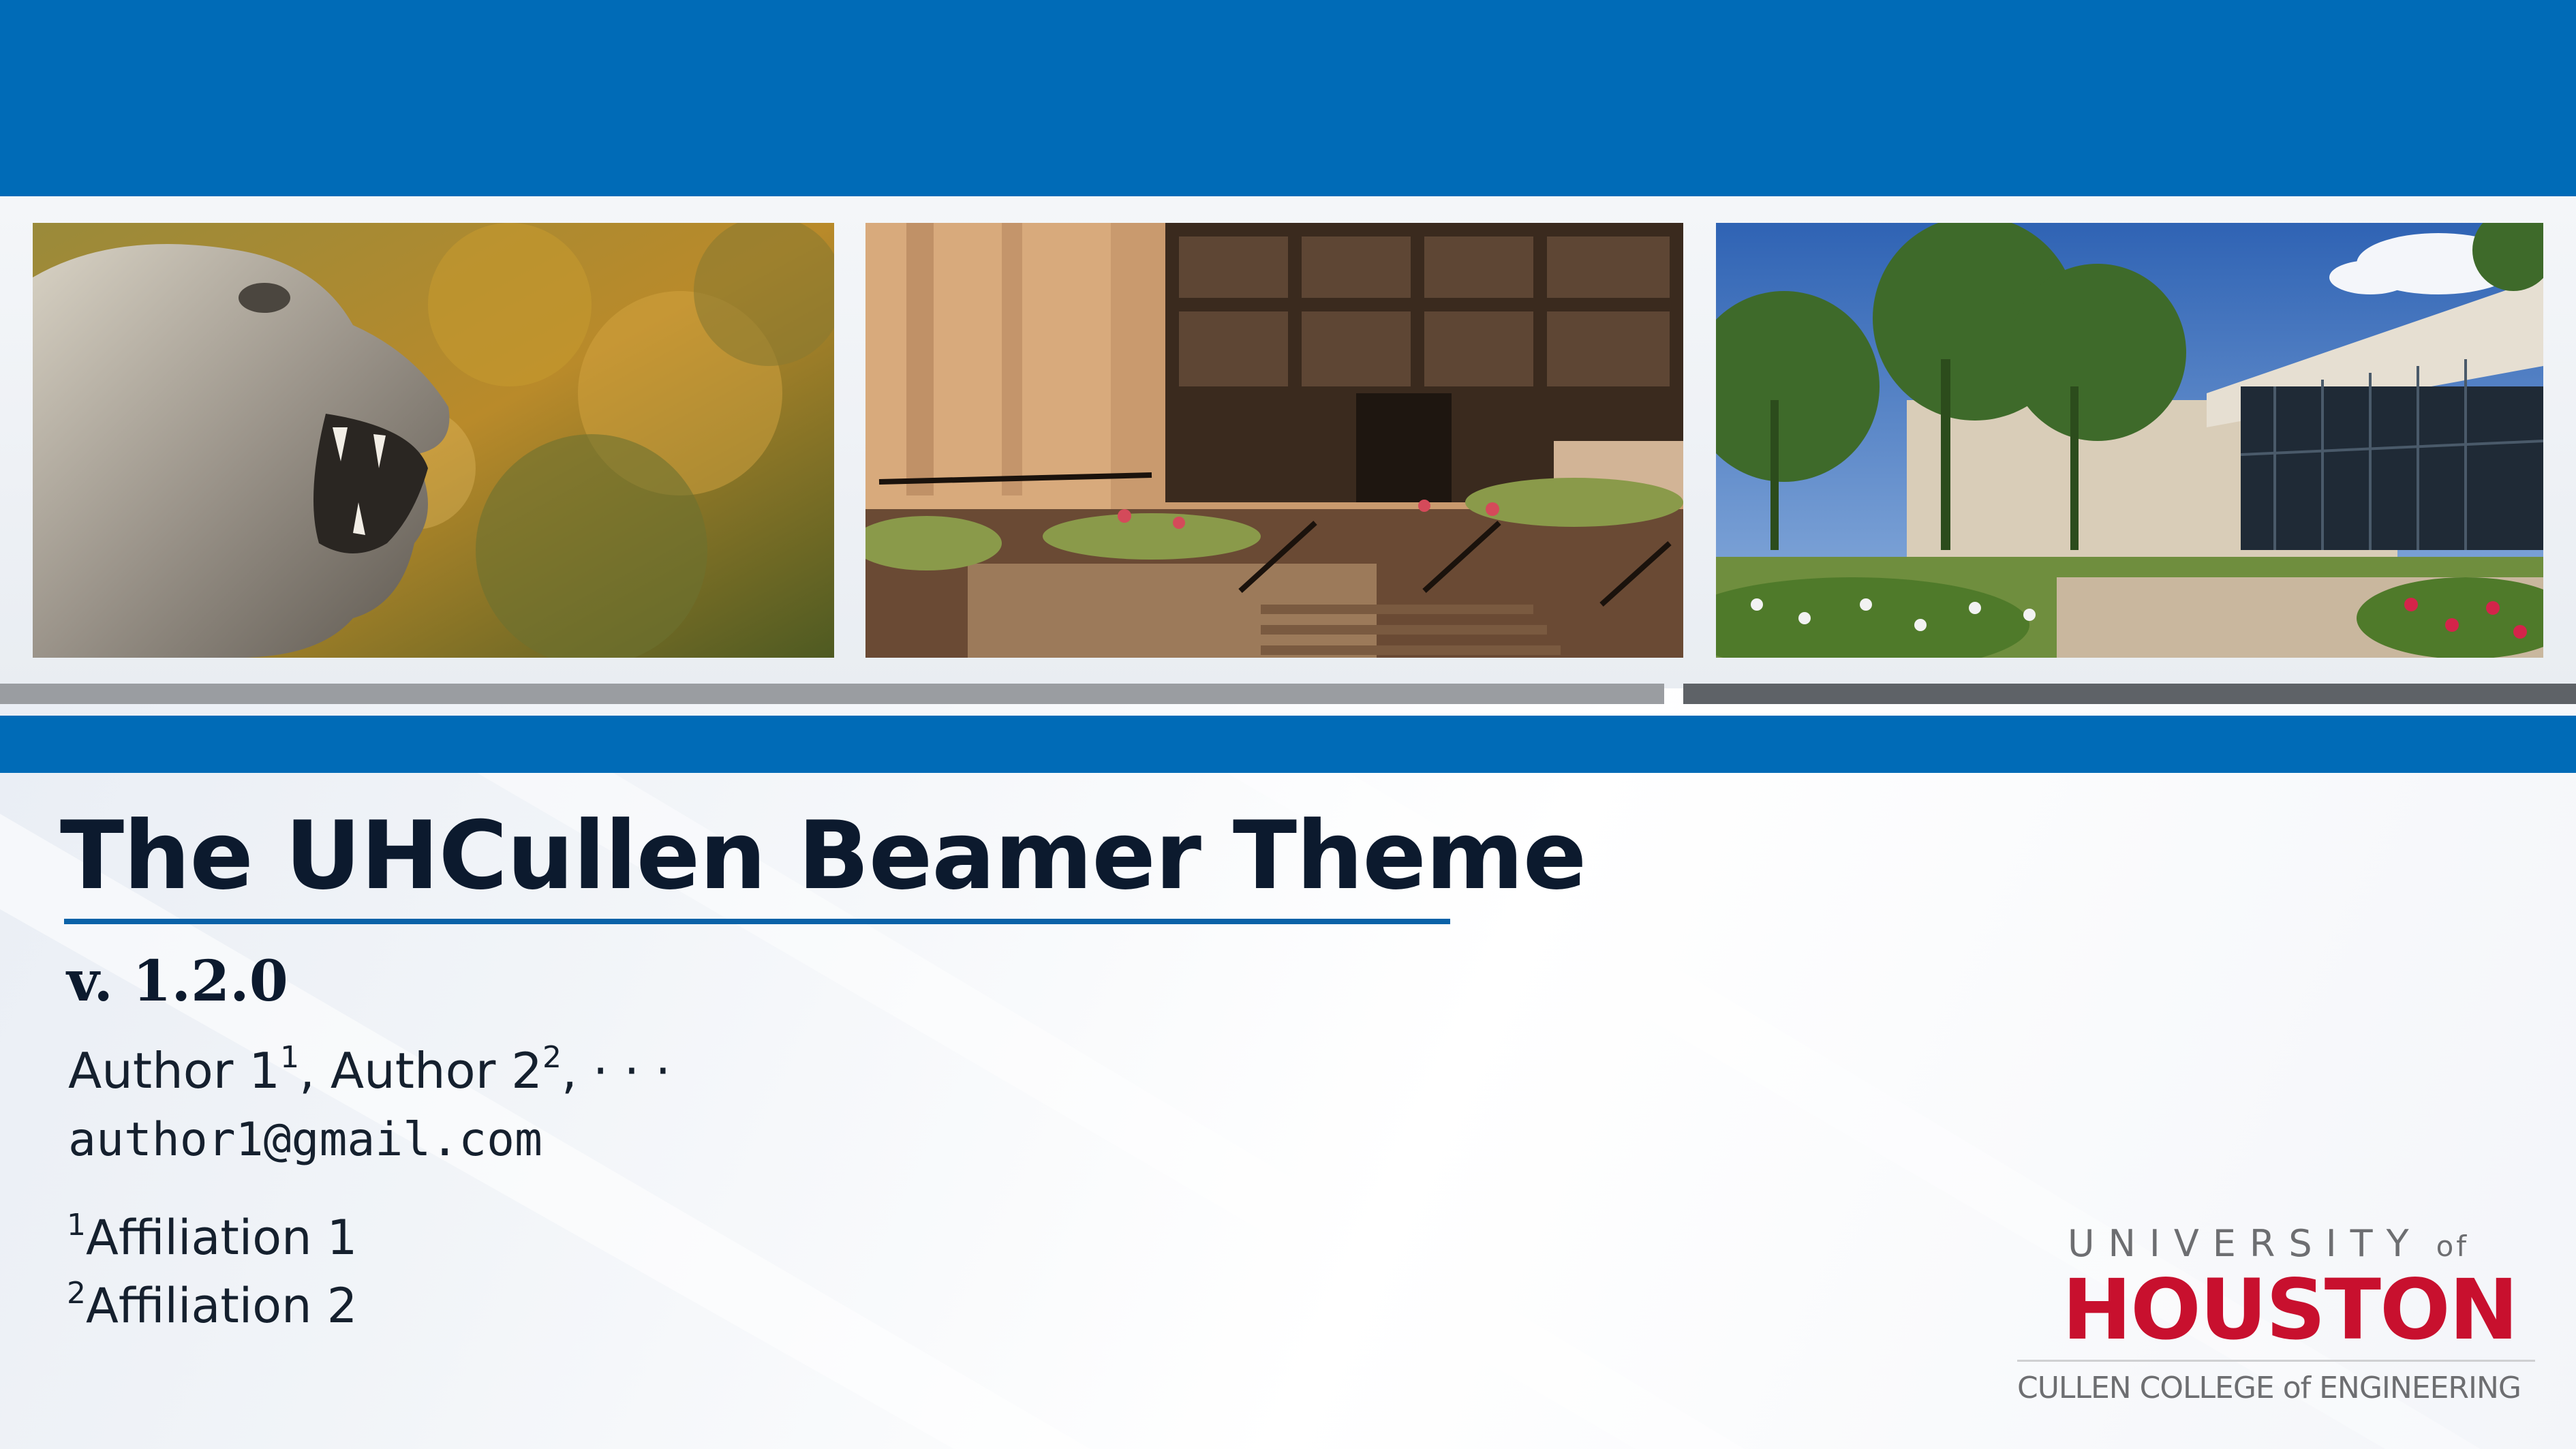 Image resolution: width=2576 pixels, height=1449 pixels. What do you see at coordinates (832, 694) in the screenshot?
I see `accent-bar-light` at bounding box center [832, 694].